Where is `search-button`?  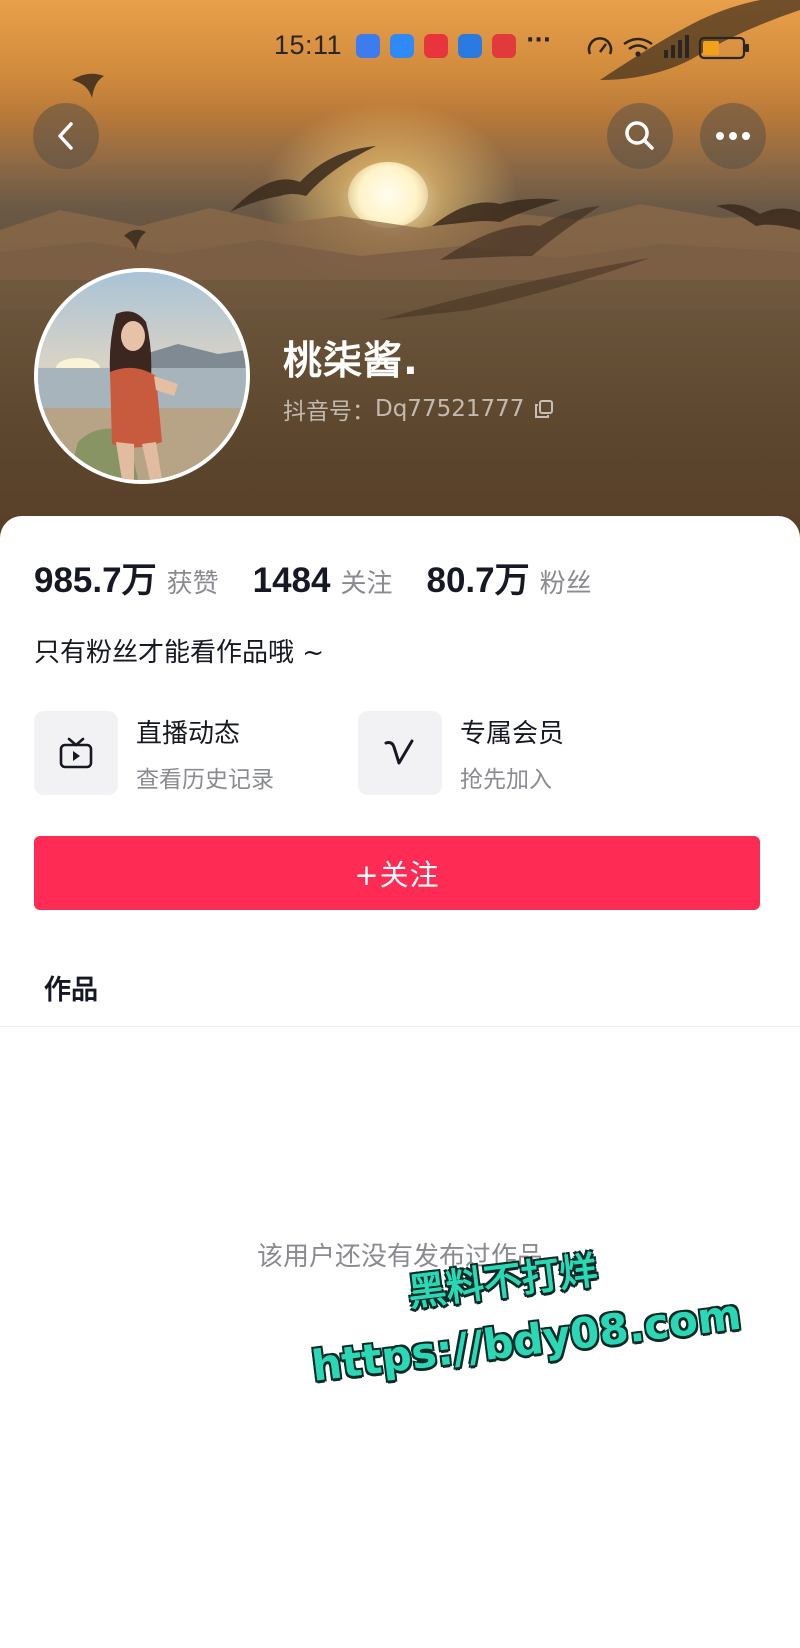
search-button is located at coordinates (640, 136).